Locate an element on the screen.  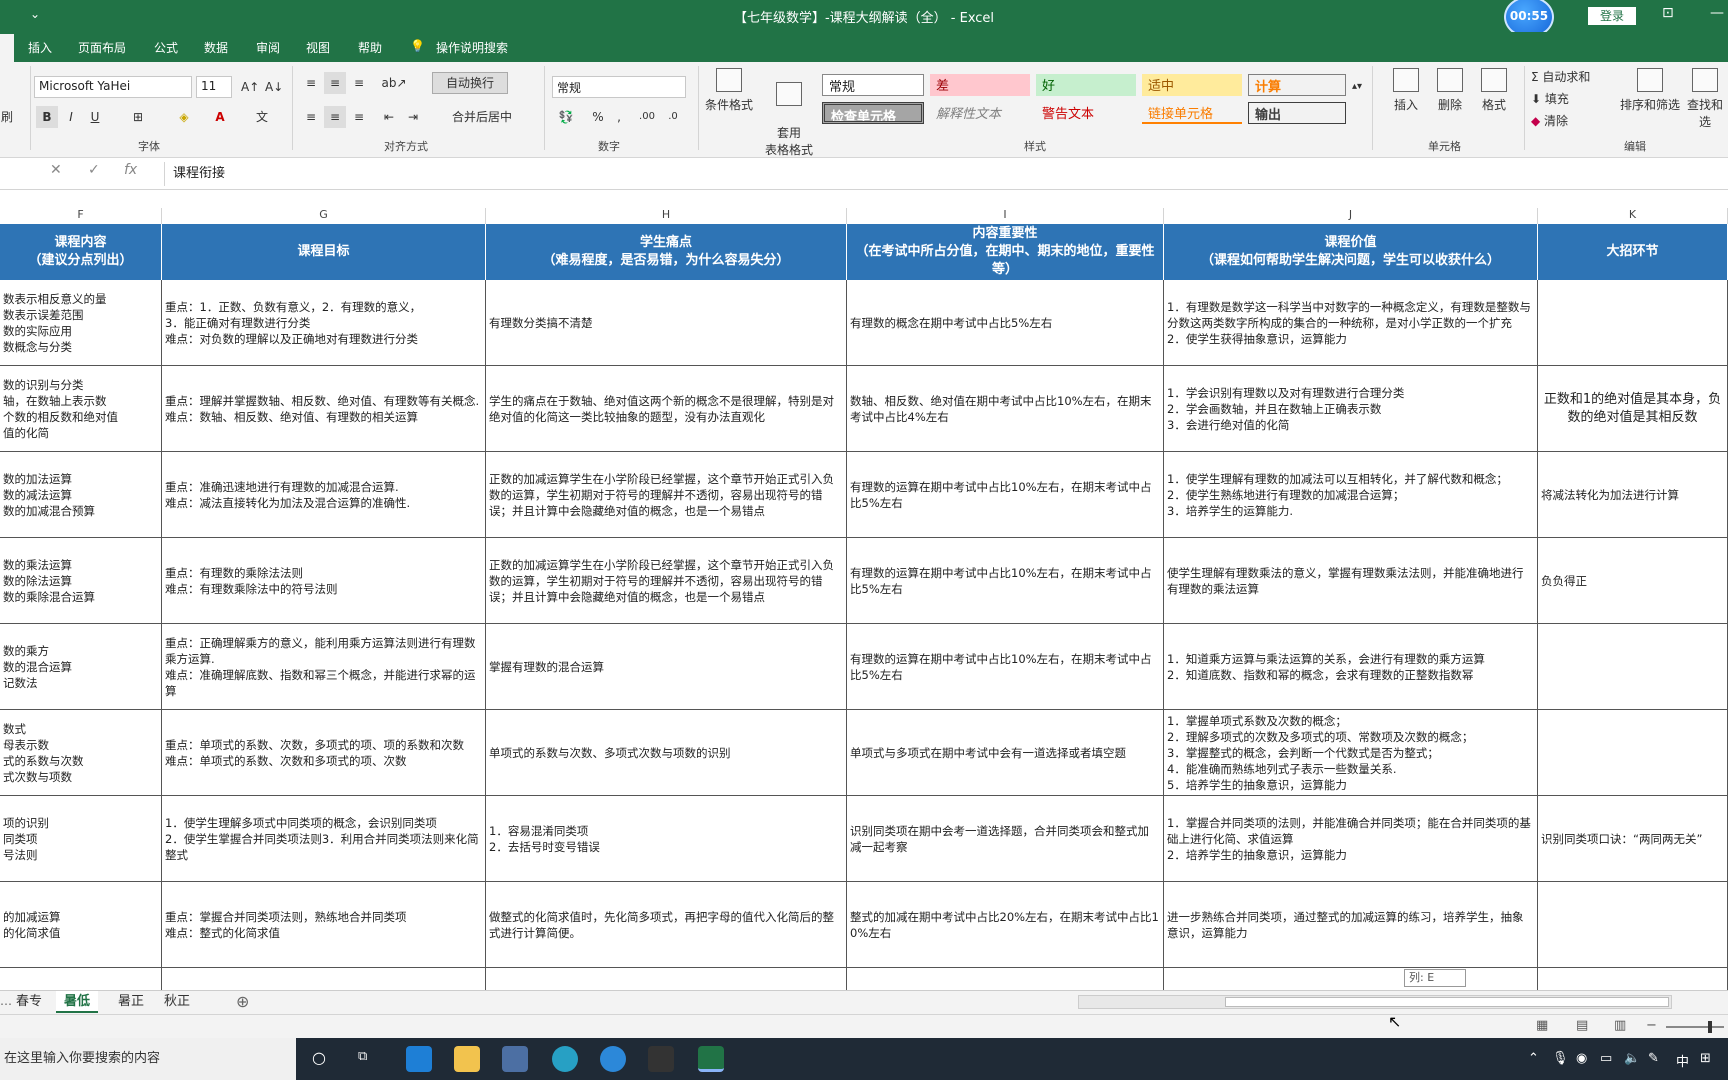
cell-tricks: 将减法转化为加法进行计算 is located at coordinates (1633, 495).